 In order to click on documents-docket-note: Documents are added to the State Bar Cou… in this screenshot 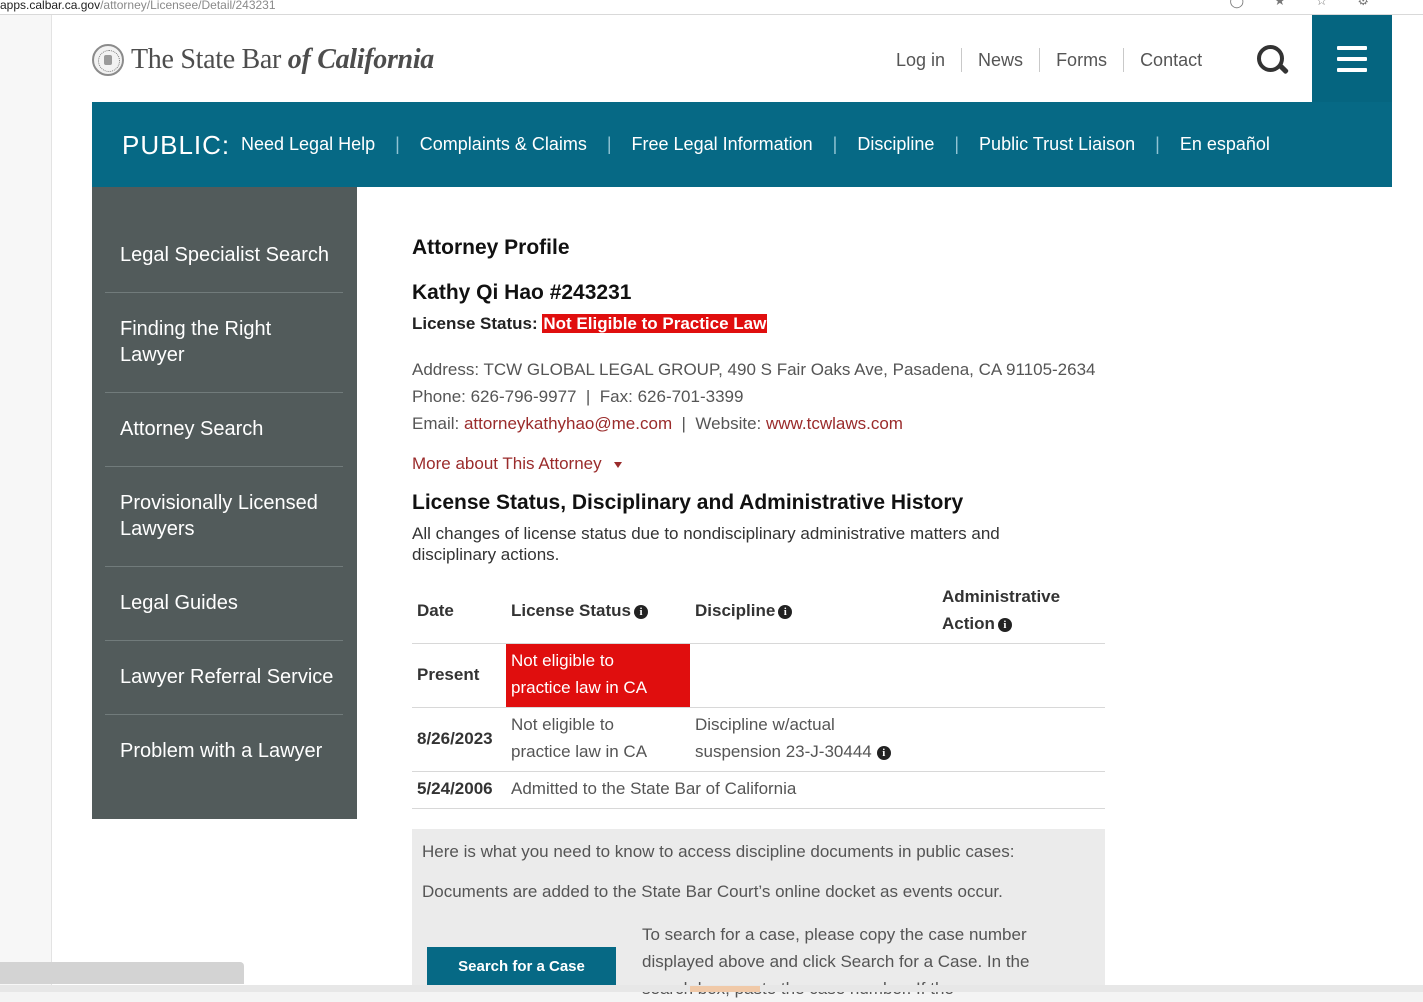, I will do `click(712, 891)`.